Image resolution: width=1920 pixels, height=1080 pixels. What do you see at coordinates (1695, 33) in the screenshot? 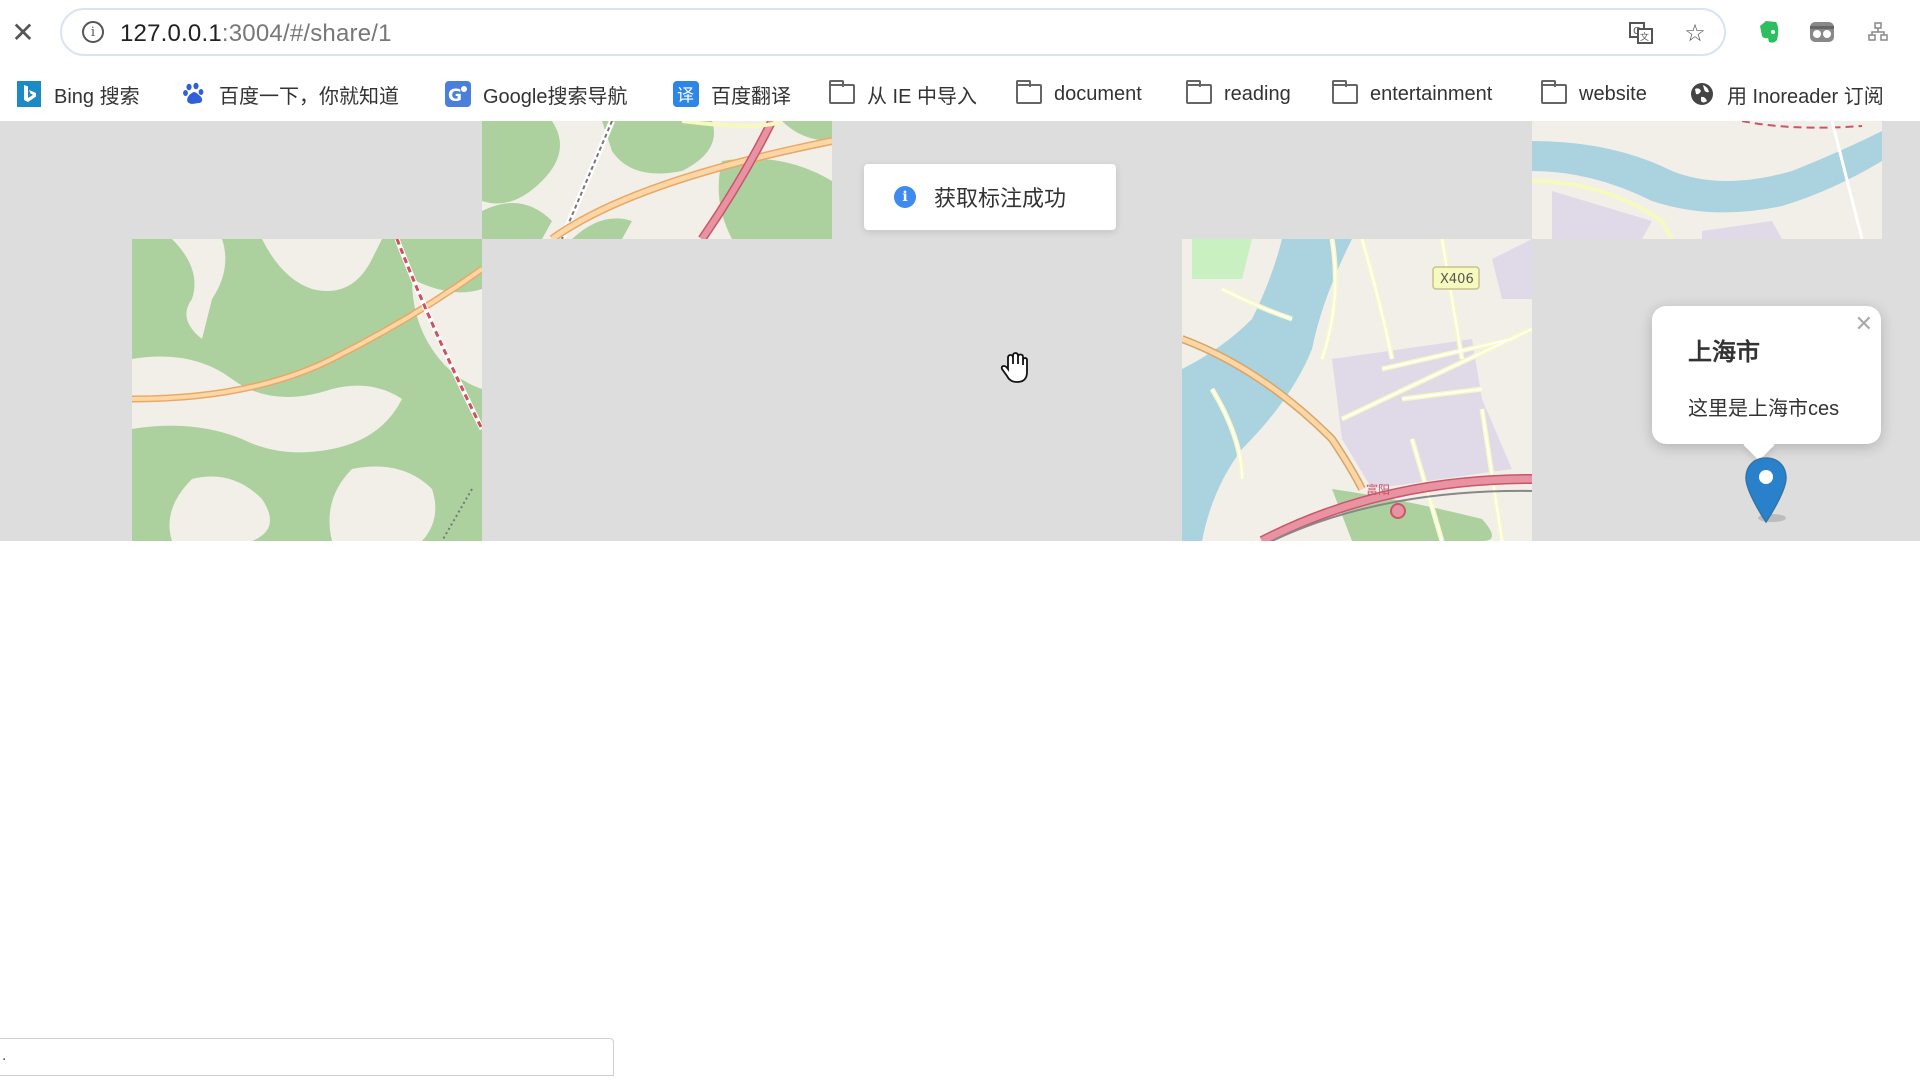
I see `star-icon: ☆` at bounding box center [1695, 33].